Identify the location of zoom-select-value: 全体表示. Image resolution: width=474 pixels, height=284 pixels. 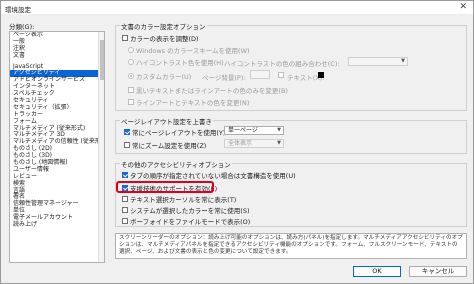
(240, 143).